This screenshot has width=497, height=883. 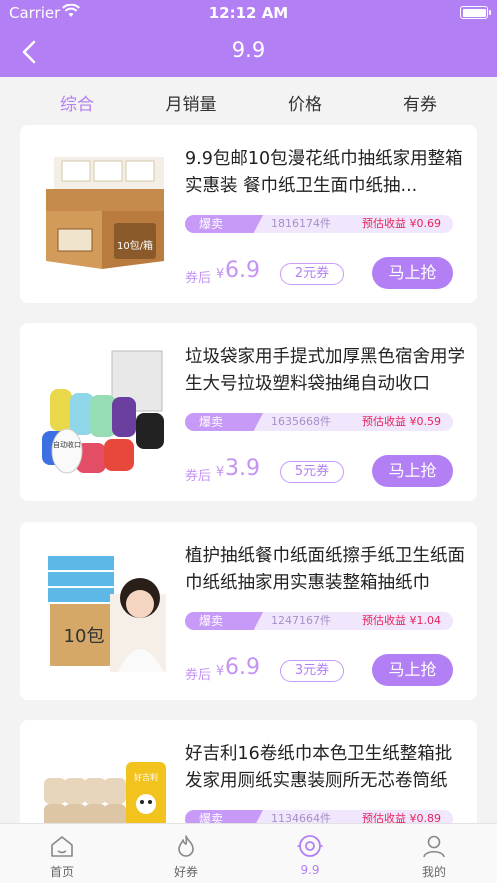 What do you see at coordinates (84, 636) in the screenshot?
I see `product-image-text: 10包` at bounding box center [84, 636].